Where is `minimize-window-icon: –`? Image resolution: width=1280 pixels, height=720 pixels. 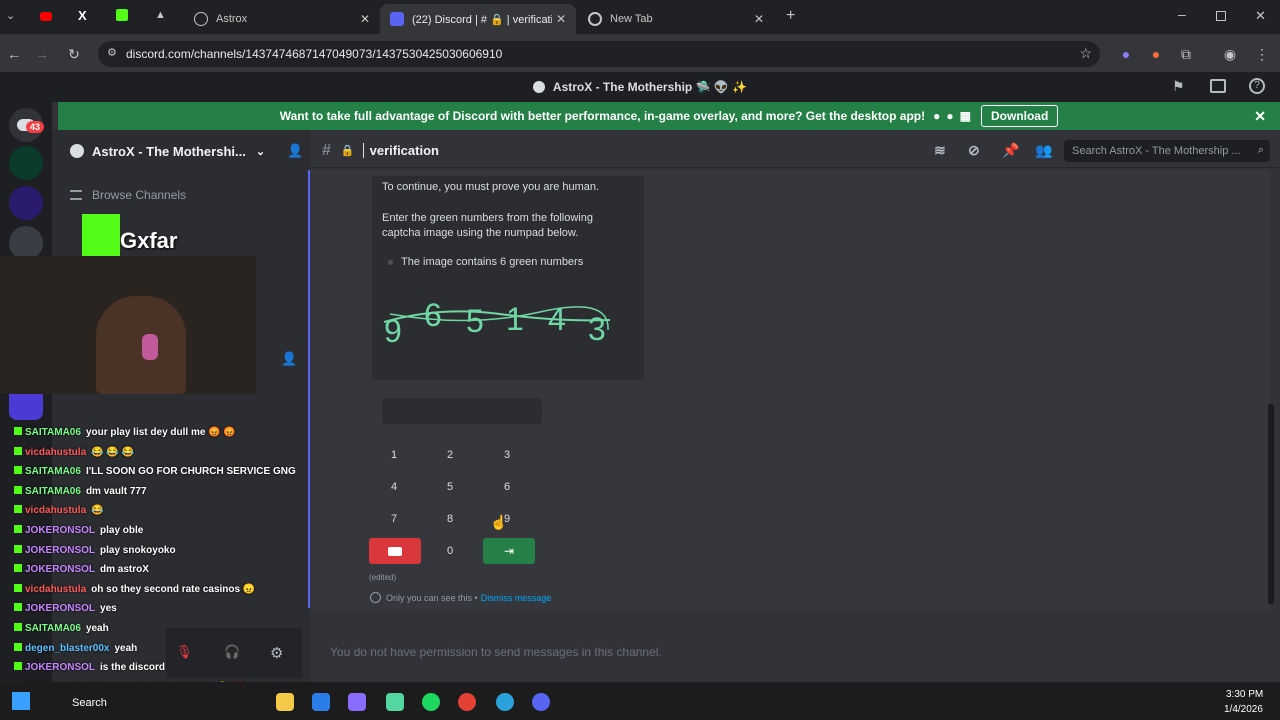 minimize-window-icon: – is located at coordinates (1182, 14).